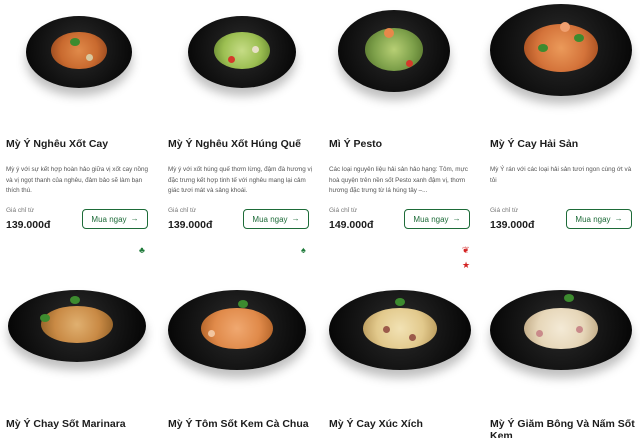 The image size is (640, 438). I want to click on product-title: Mỳ Ý Tôm Sốt Kem Cà Chua, so click(238, 424).